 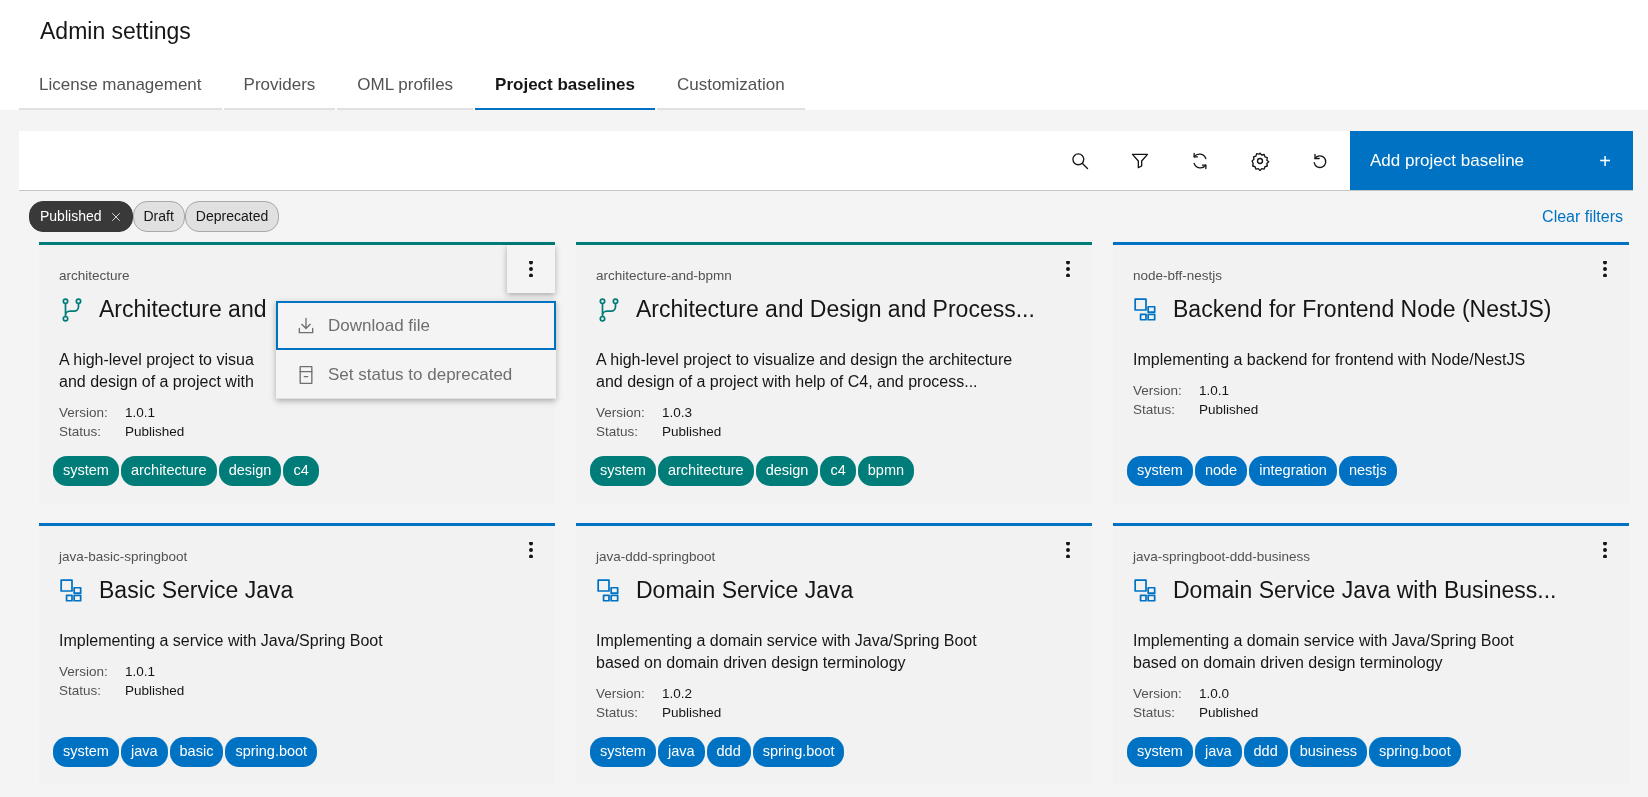 I want to click on card-description: A high-level project to visualize and design the architecture, so click(x=804, y=359).